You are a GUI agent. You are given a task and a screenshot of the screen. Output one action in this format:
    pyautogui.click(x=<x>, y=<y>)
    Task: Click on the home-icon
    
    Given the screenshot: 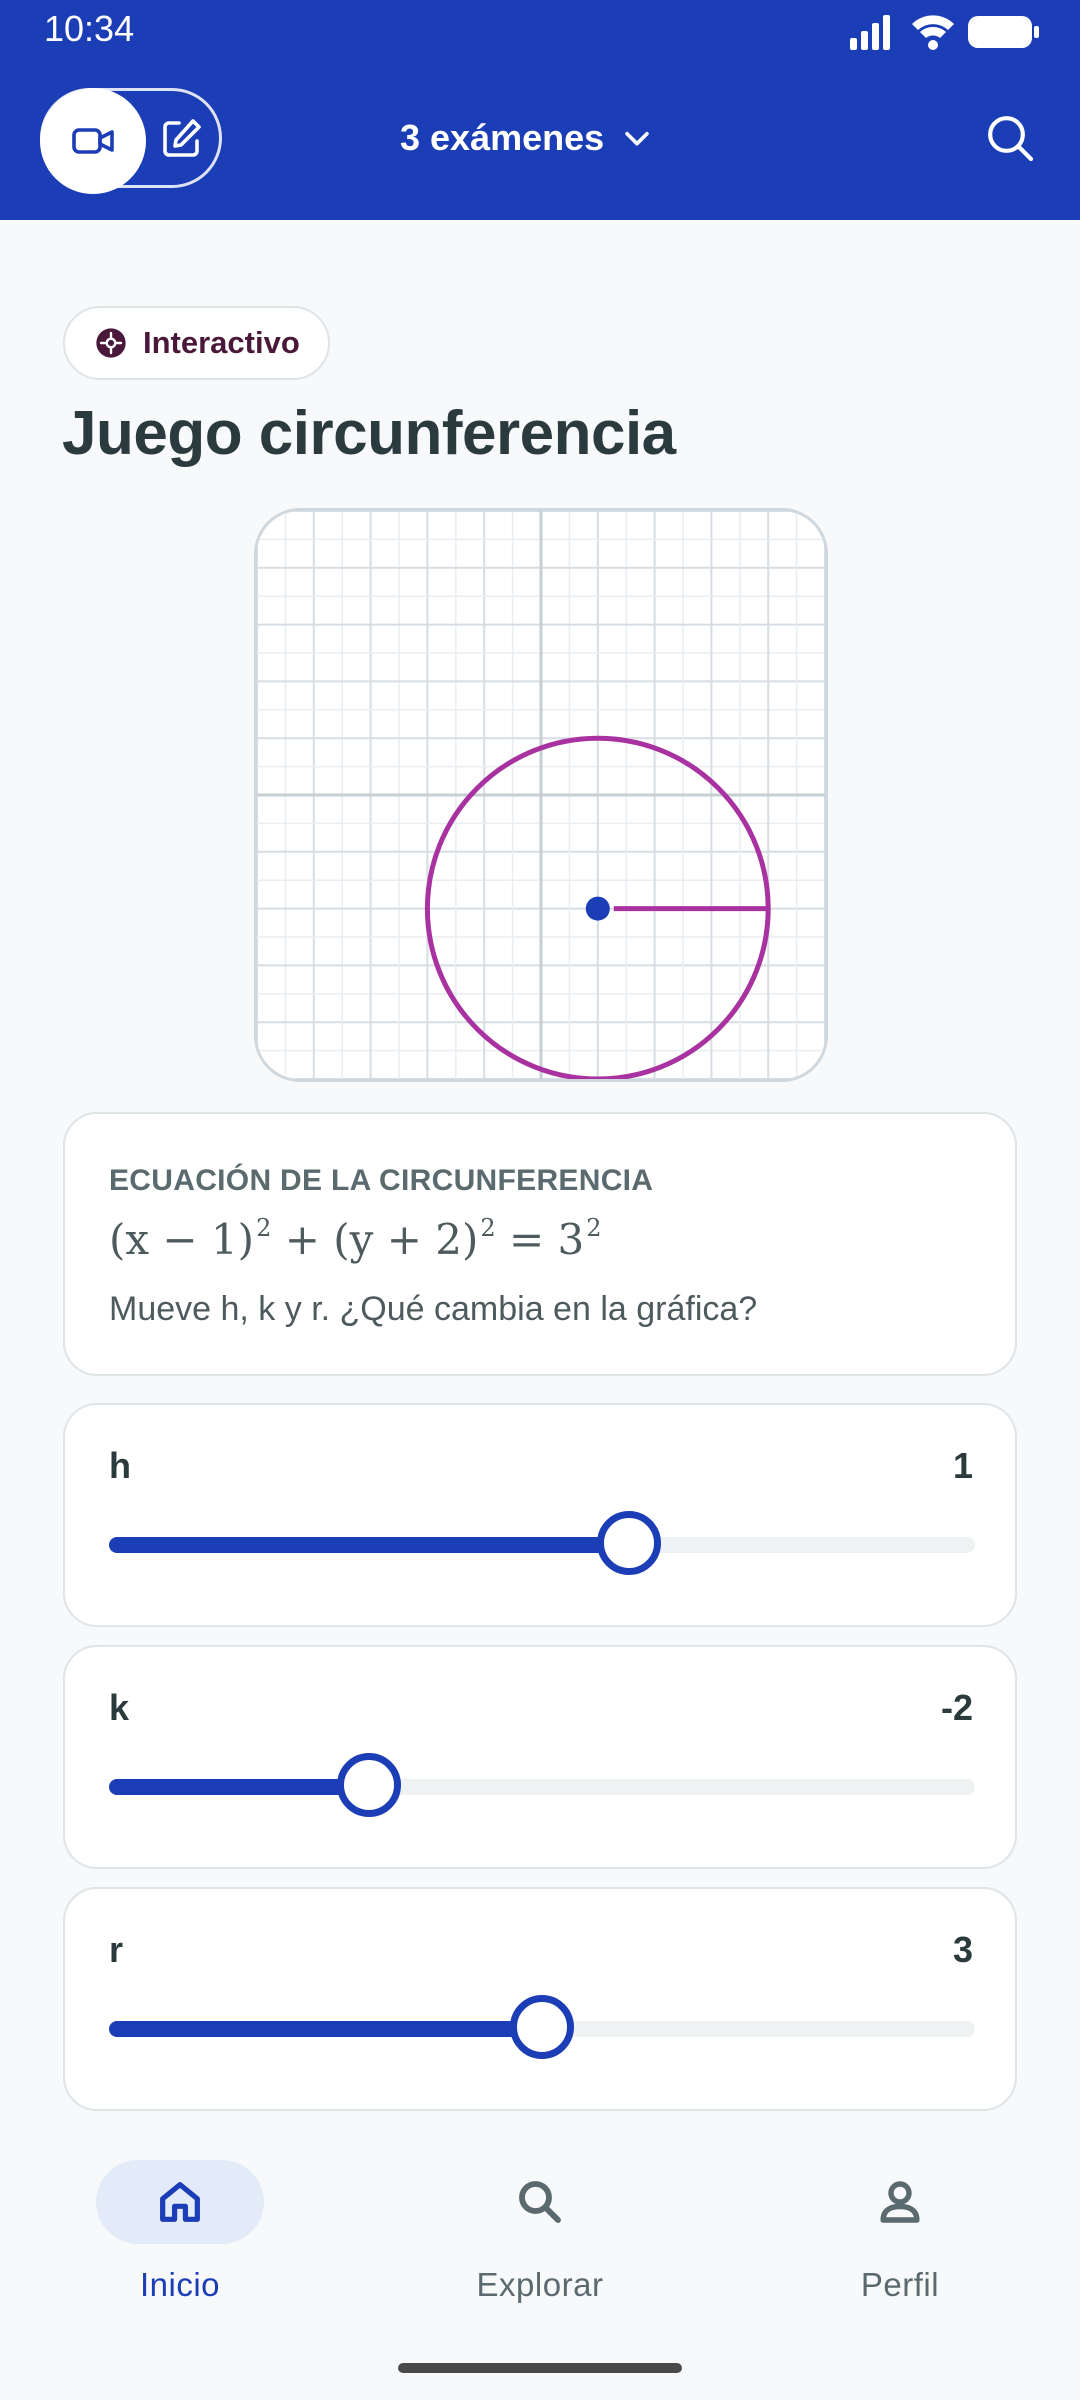 What is the action you would take?
    pyautogui.click(x=180, y=2202)
    